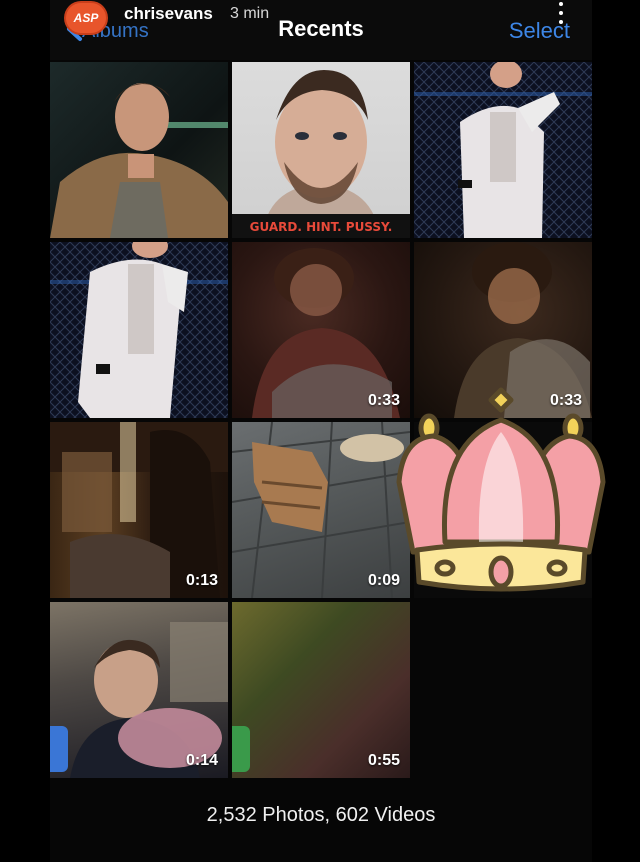 Image resolution: width=640 pixels, height=862 pixels. I want to click on story-username: chrisevans, so click(168, 14).